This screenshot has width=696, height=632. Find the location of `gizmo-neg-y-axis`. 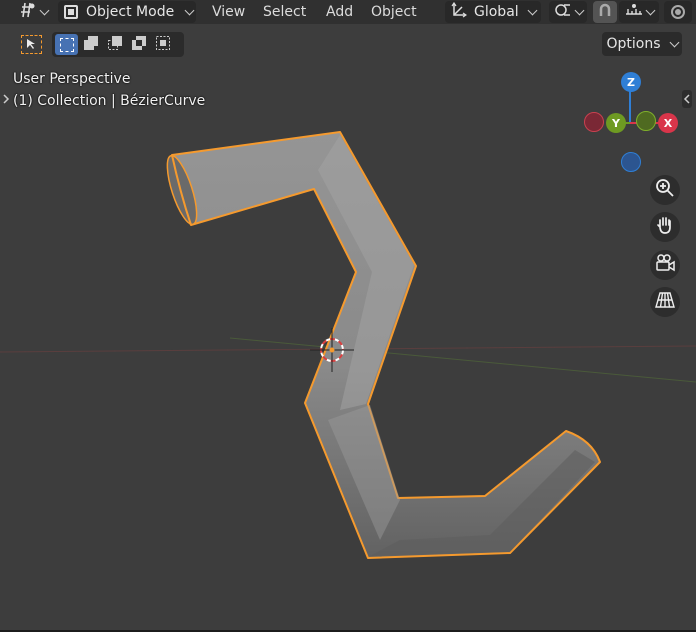

gizmo-neg-y-axis is located at coordinates (646, 121).